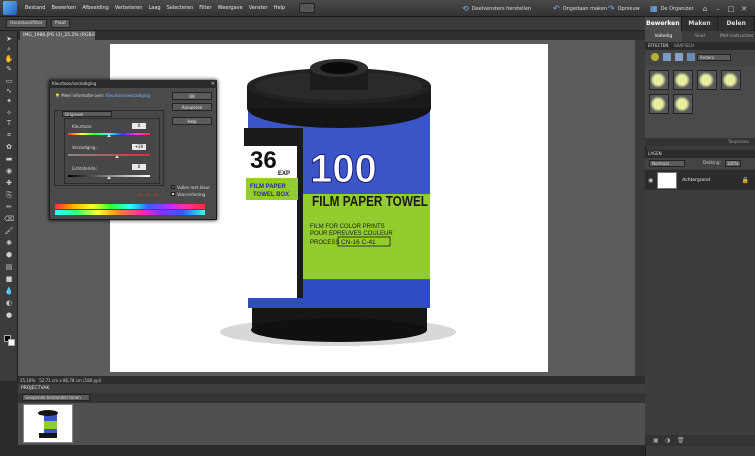 Image resolution: width=755 pixels, height=456 pixels. Describe the element at coordinates (9, 69) in the screenshot. I see `eyedropper-tool-icon: ✎` at that location.